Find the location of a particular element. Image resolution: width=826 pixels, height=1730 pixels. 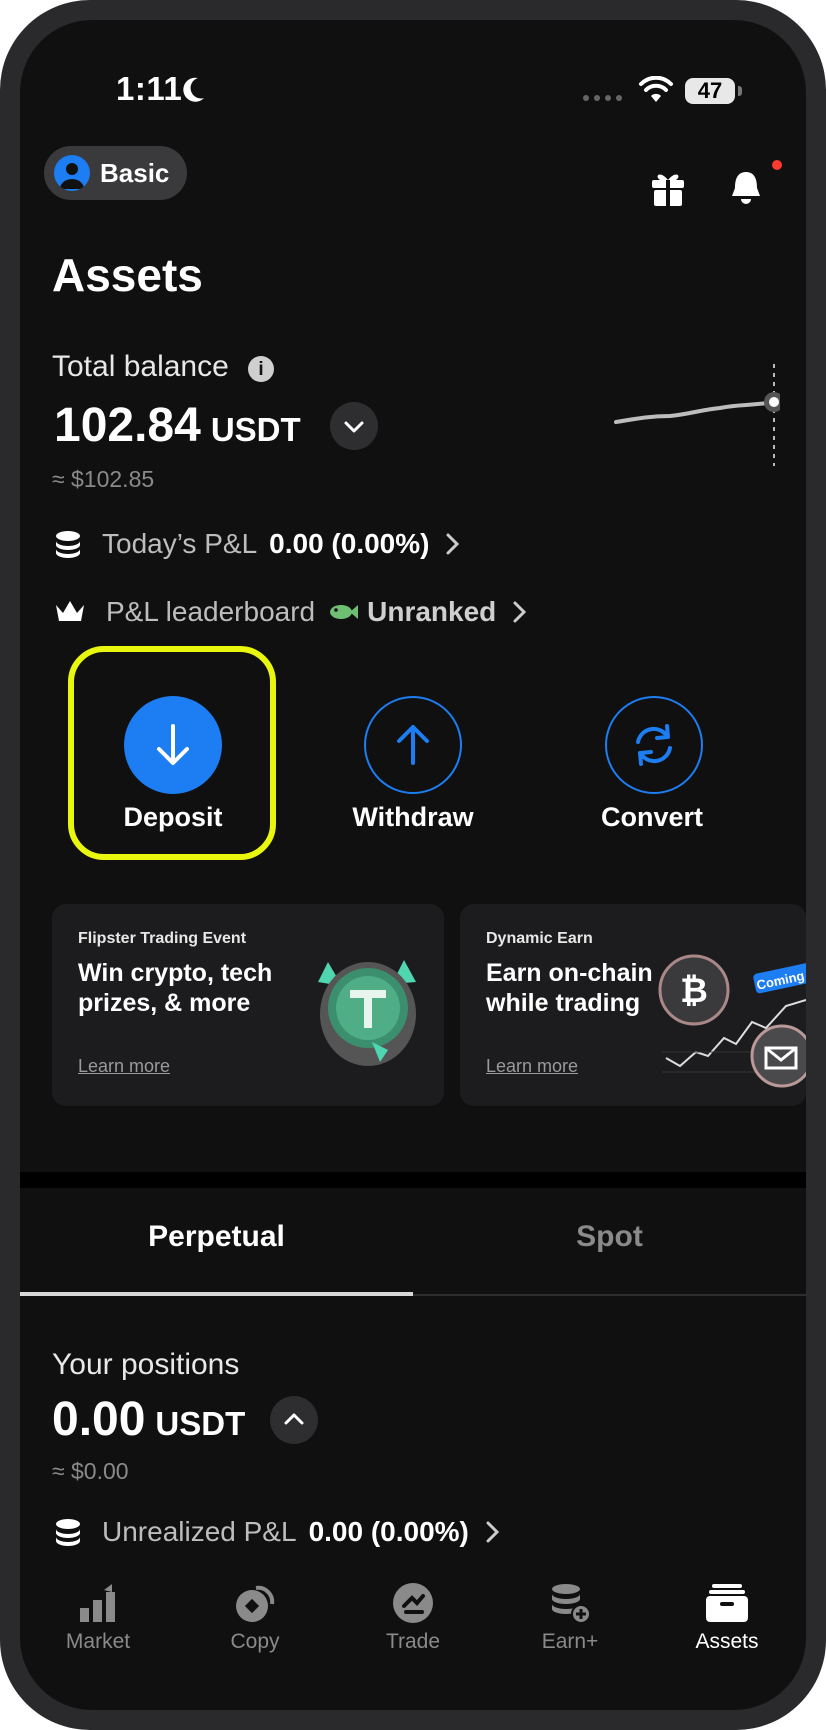

section-divider is located at coordinates (413, 1180).